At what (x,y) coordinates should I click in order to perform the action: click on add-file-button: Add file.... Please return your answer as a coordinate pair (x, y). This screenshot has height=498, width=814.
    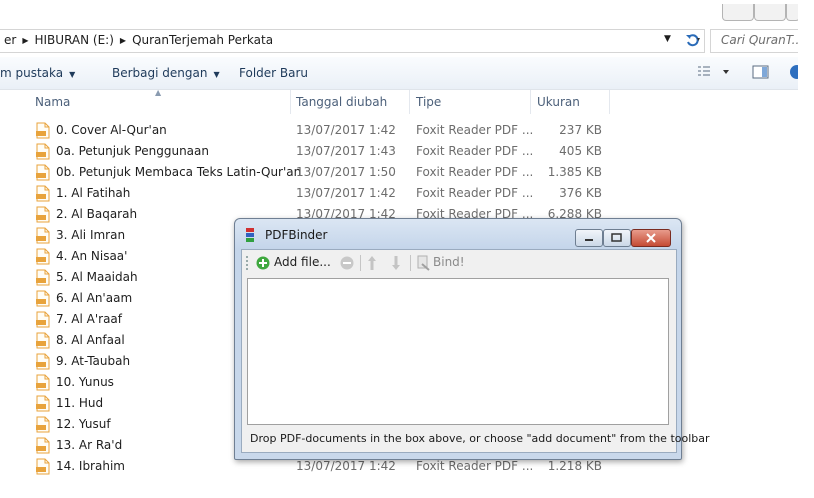
    Looking at the image, I should click on (302, 262).